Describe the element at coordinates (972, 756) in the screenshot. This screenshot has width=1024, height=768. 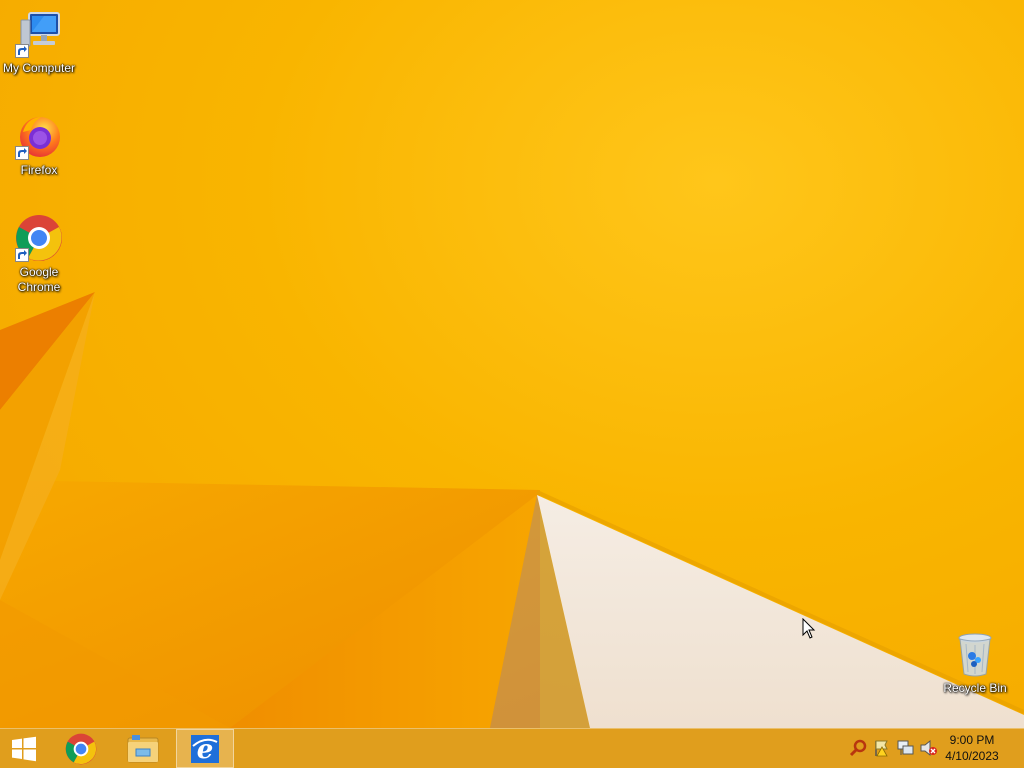
I see `clock-date: 4/10/2023` at that location.